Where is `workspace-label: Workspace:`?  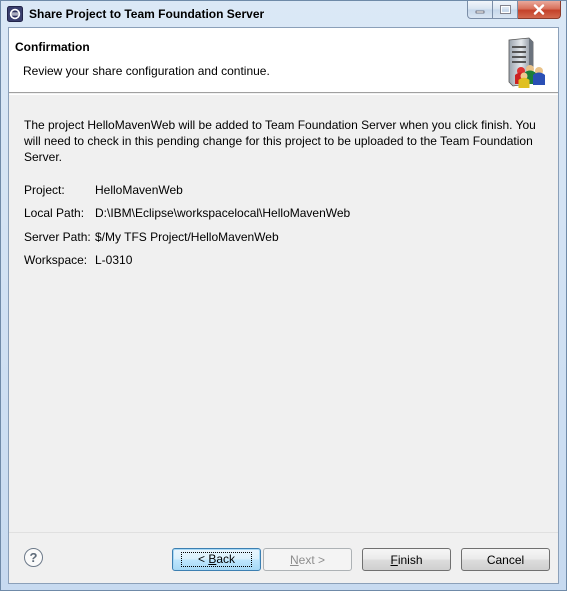 workspace-label: Workspace: is located at coordinates (56, 260).